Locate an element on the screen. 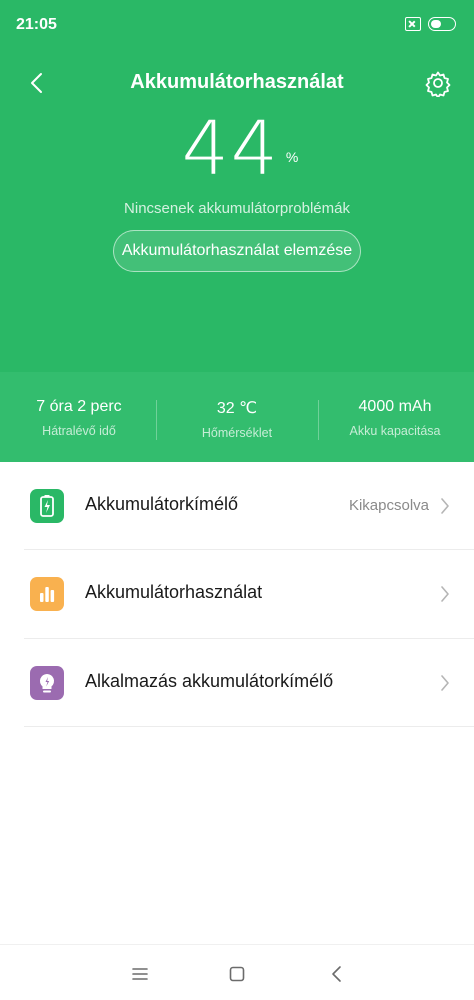 This screenshot has width=474, height=1000. battery-percent-unit: % is located at coordinates (292, 157).